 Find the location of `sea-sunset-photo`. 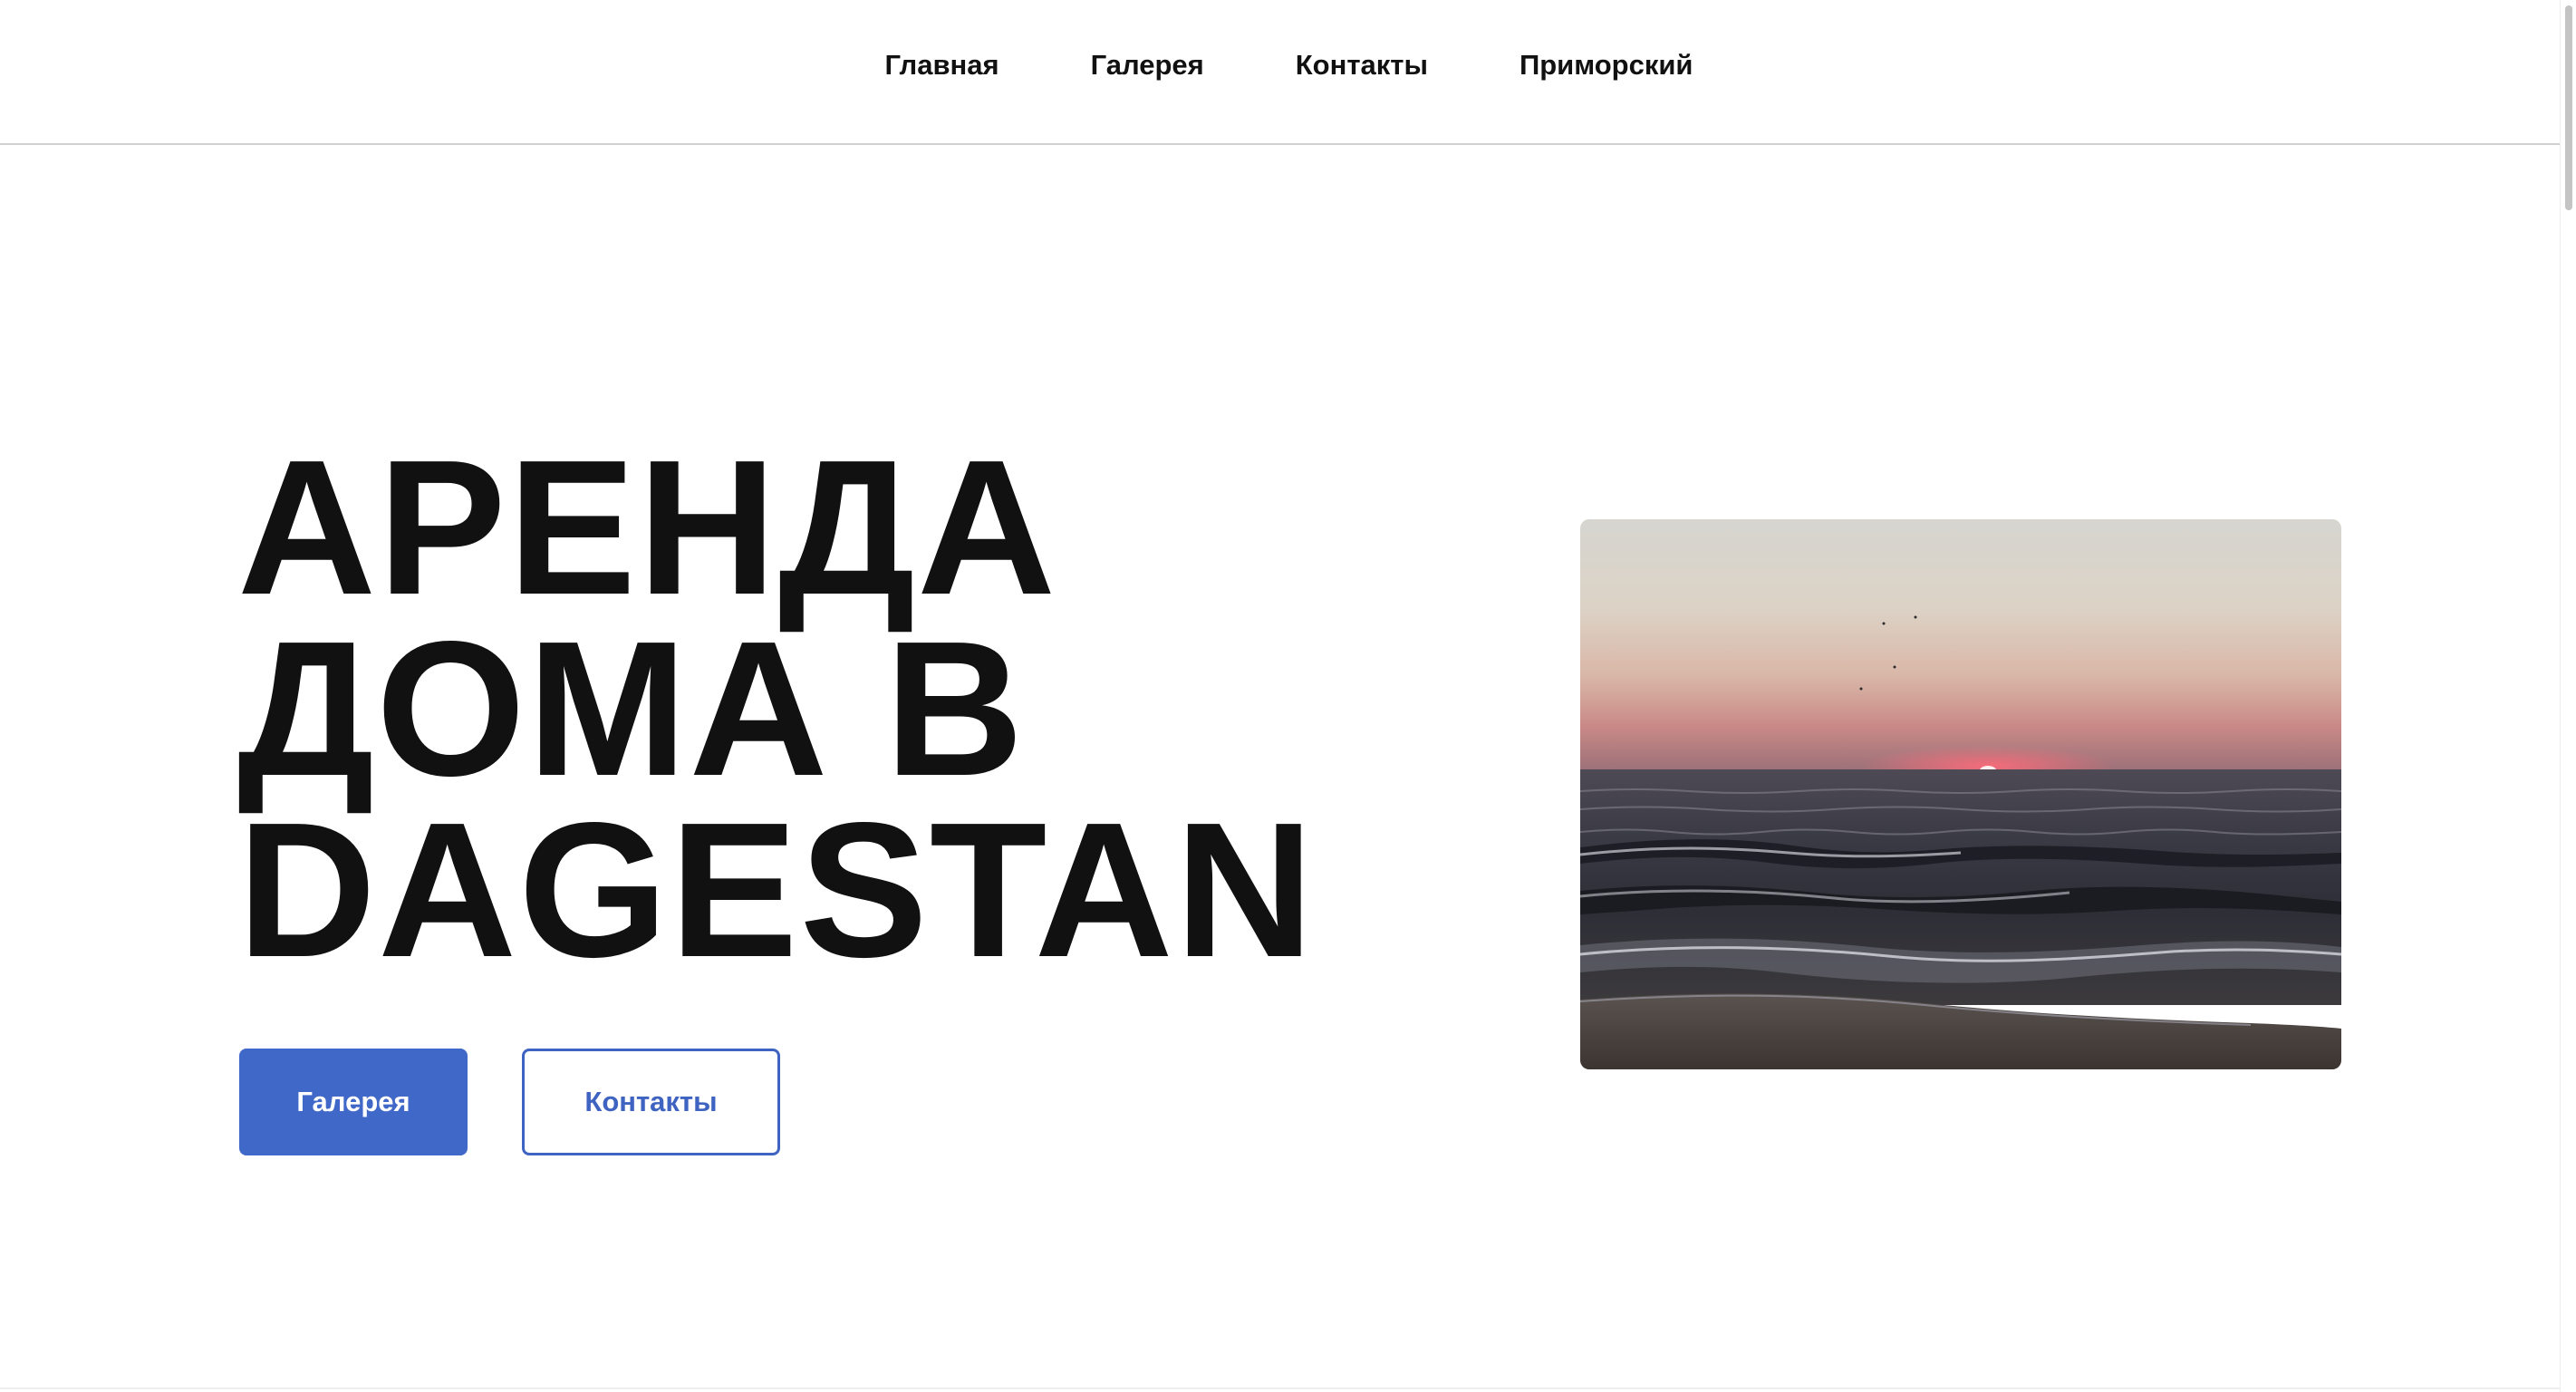

sea-sunset-photo is located at coordinates (1960, 794).